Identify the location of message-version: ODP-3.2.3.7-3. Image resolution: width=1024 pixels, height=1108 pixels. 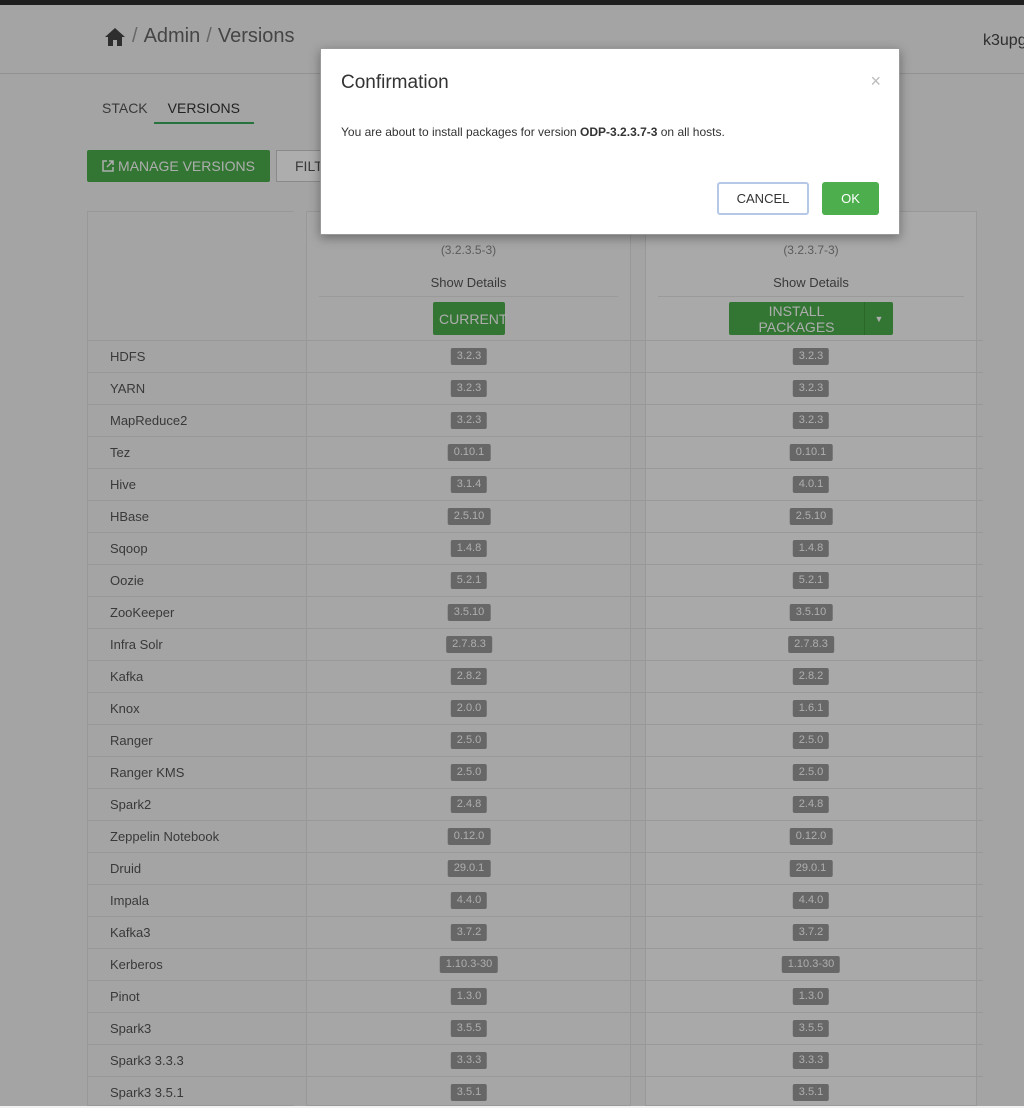
(619, 132).